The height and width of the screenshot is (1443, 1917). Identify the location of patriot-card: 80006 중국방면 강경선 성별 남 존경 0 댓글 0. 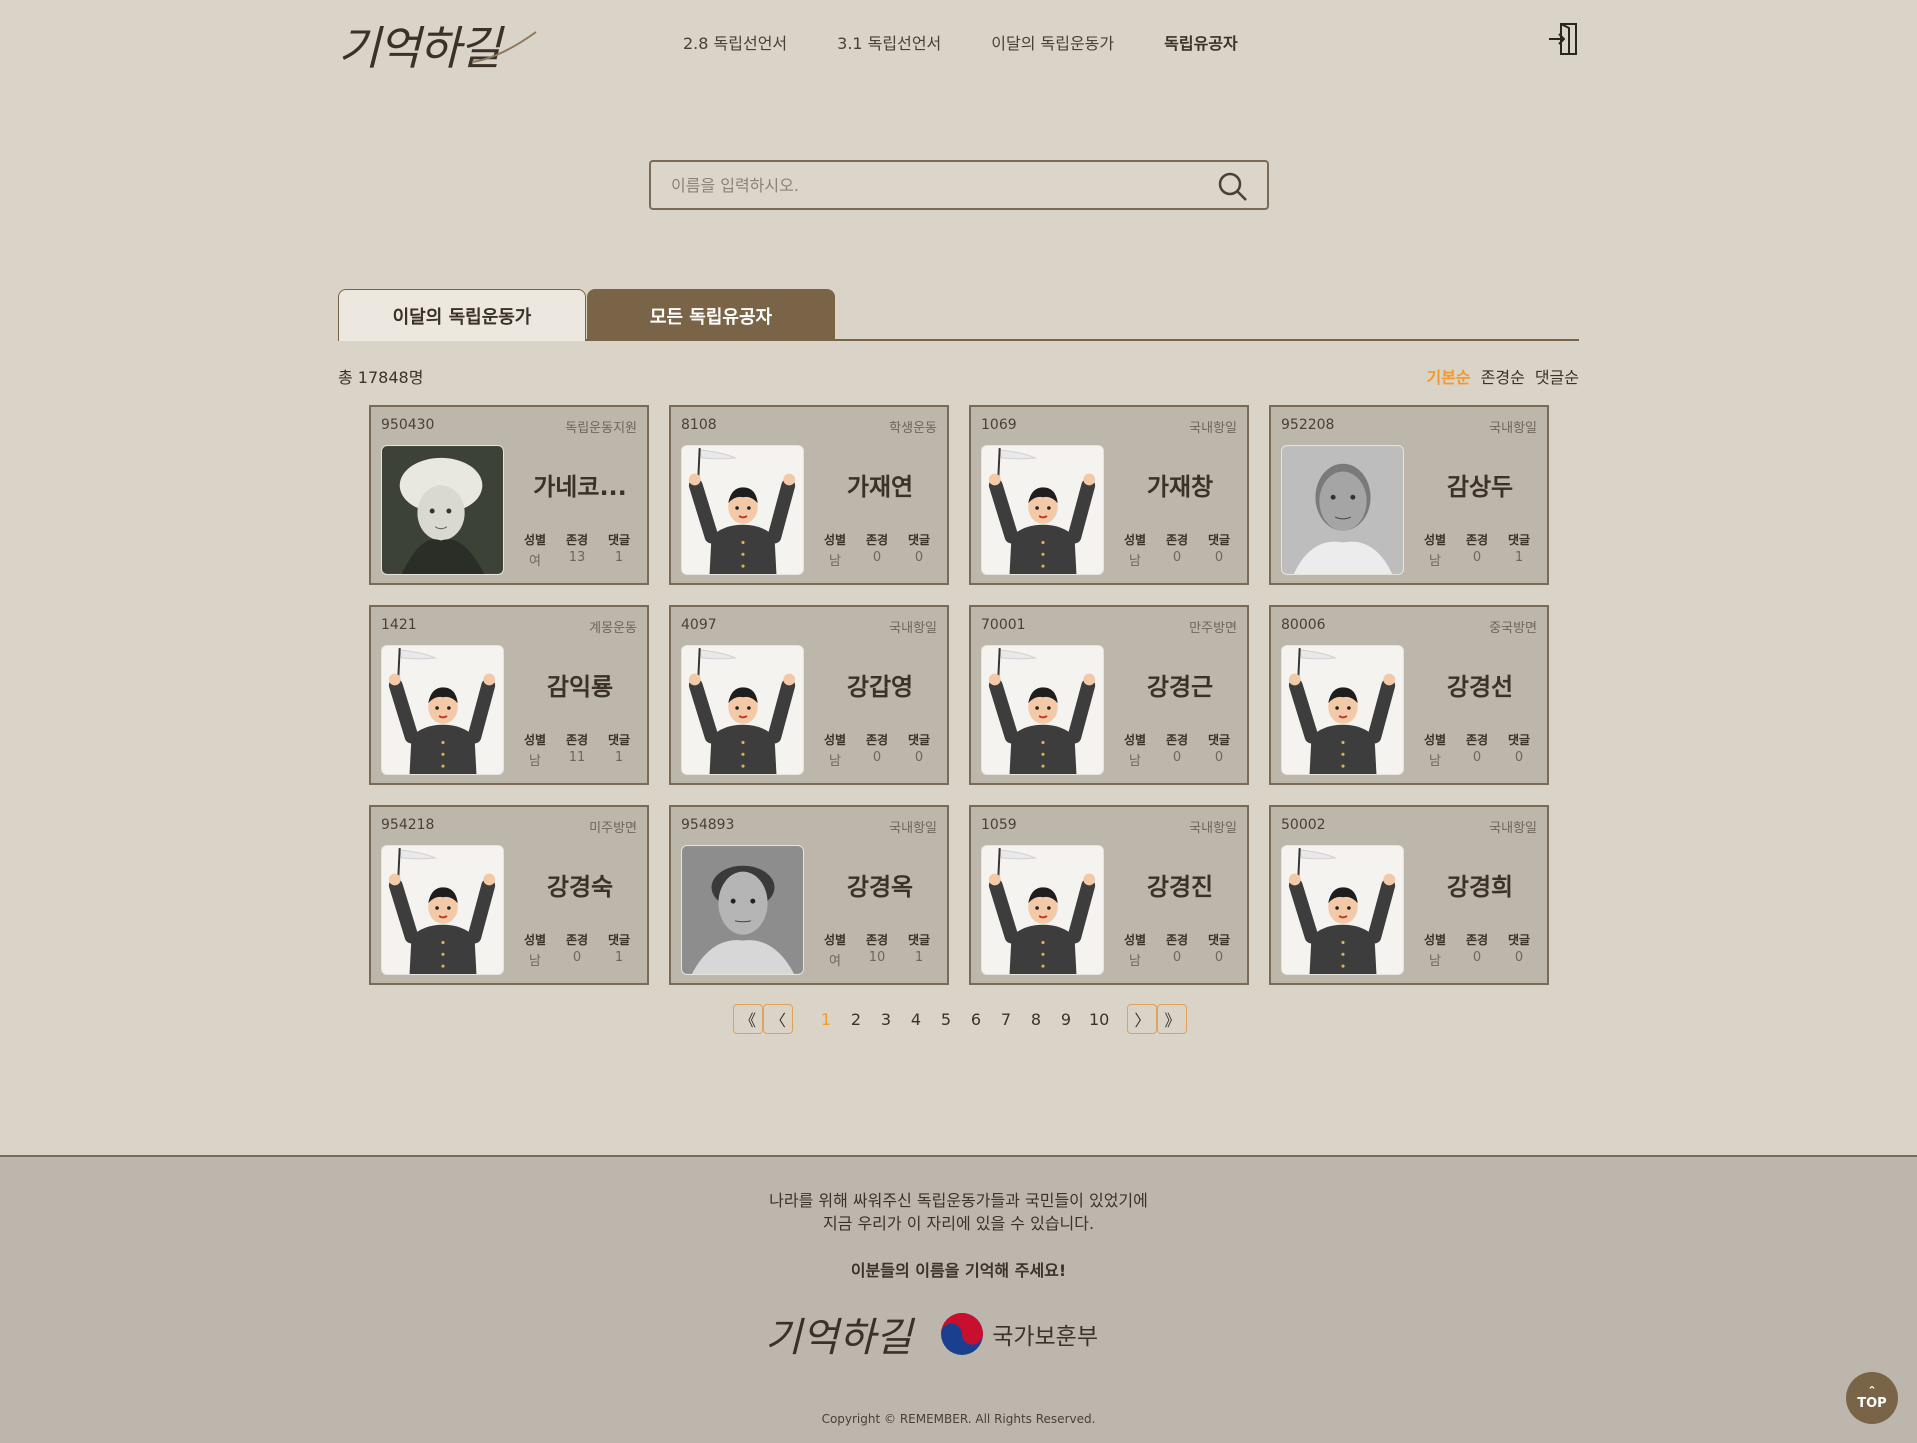
(1409, 695).